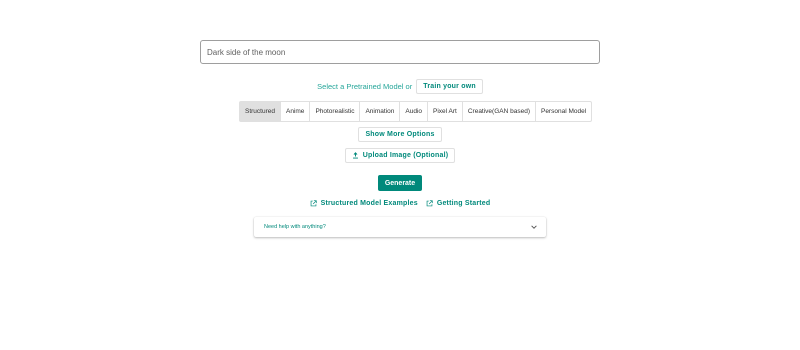  I want to click on show-more-options-button: Show More Options, so click(400, 134).